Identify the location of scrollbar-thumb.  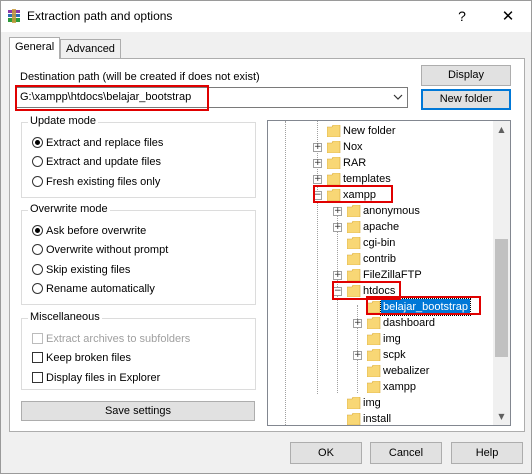
(501, 298).